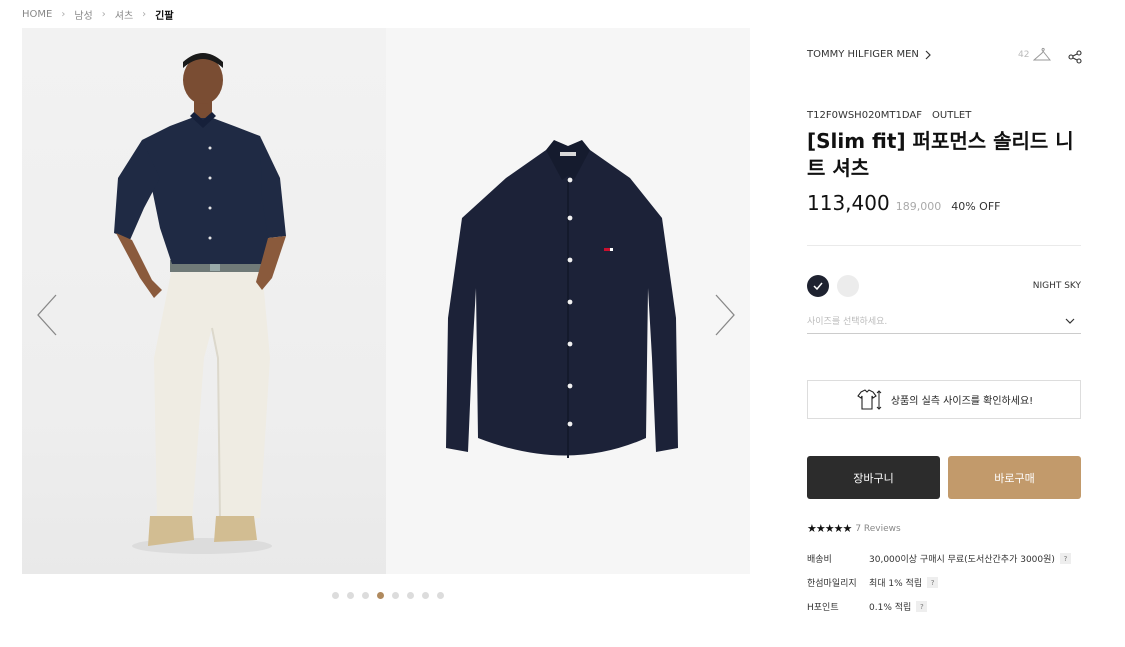 Image resolution: width=1125 pixels, height=647 pixels. Describe the element at coordinates (952, 115) in the screenshot. I see `outlet-tag: OUTLET` at that location.